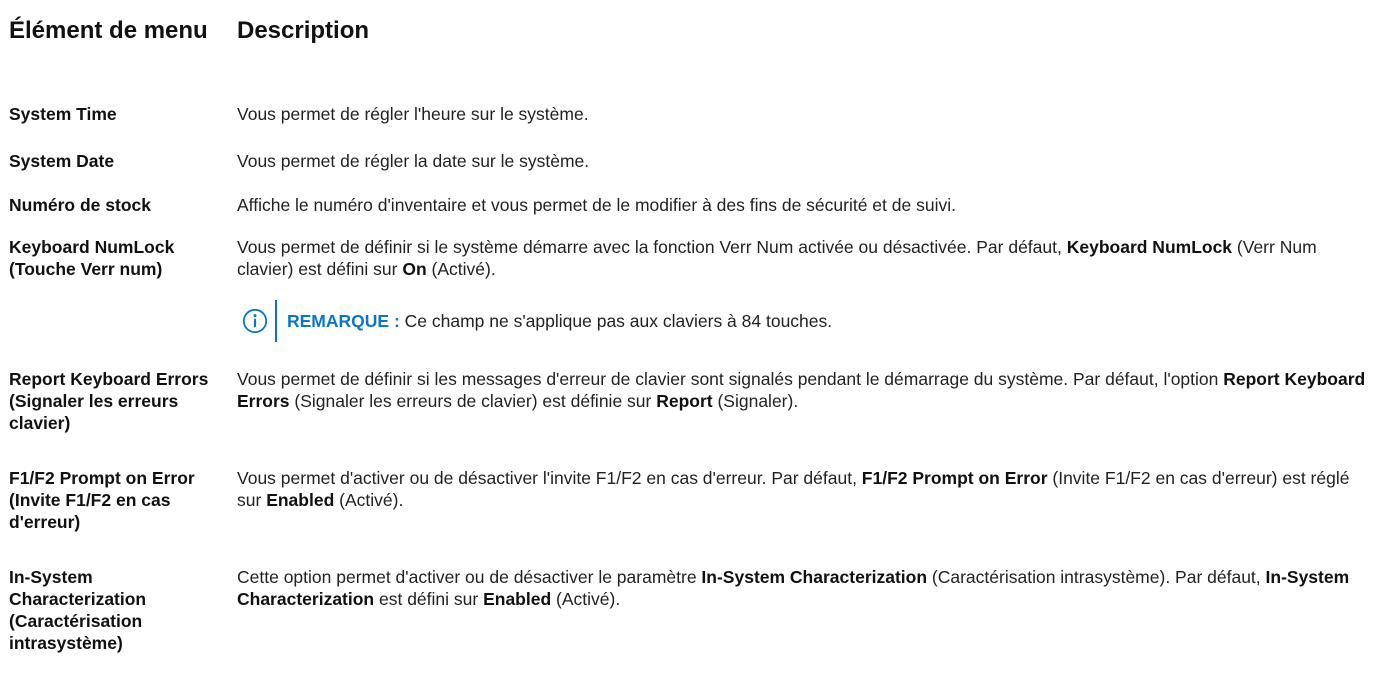  I want to click on header-menu-item: Élément de menu, so click(108, 30).